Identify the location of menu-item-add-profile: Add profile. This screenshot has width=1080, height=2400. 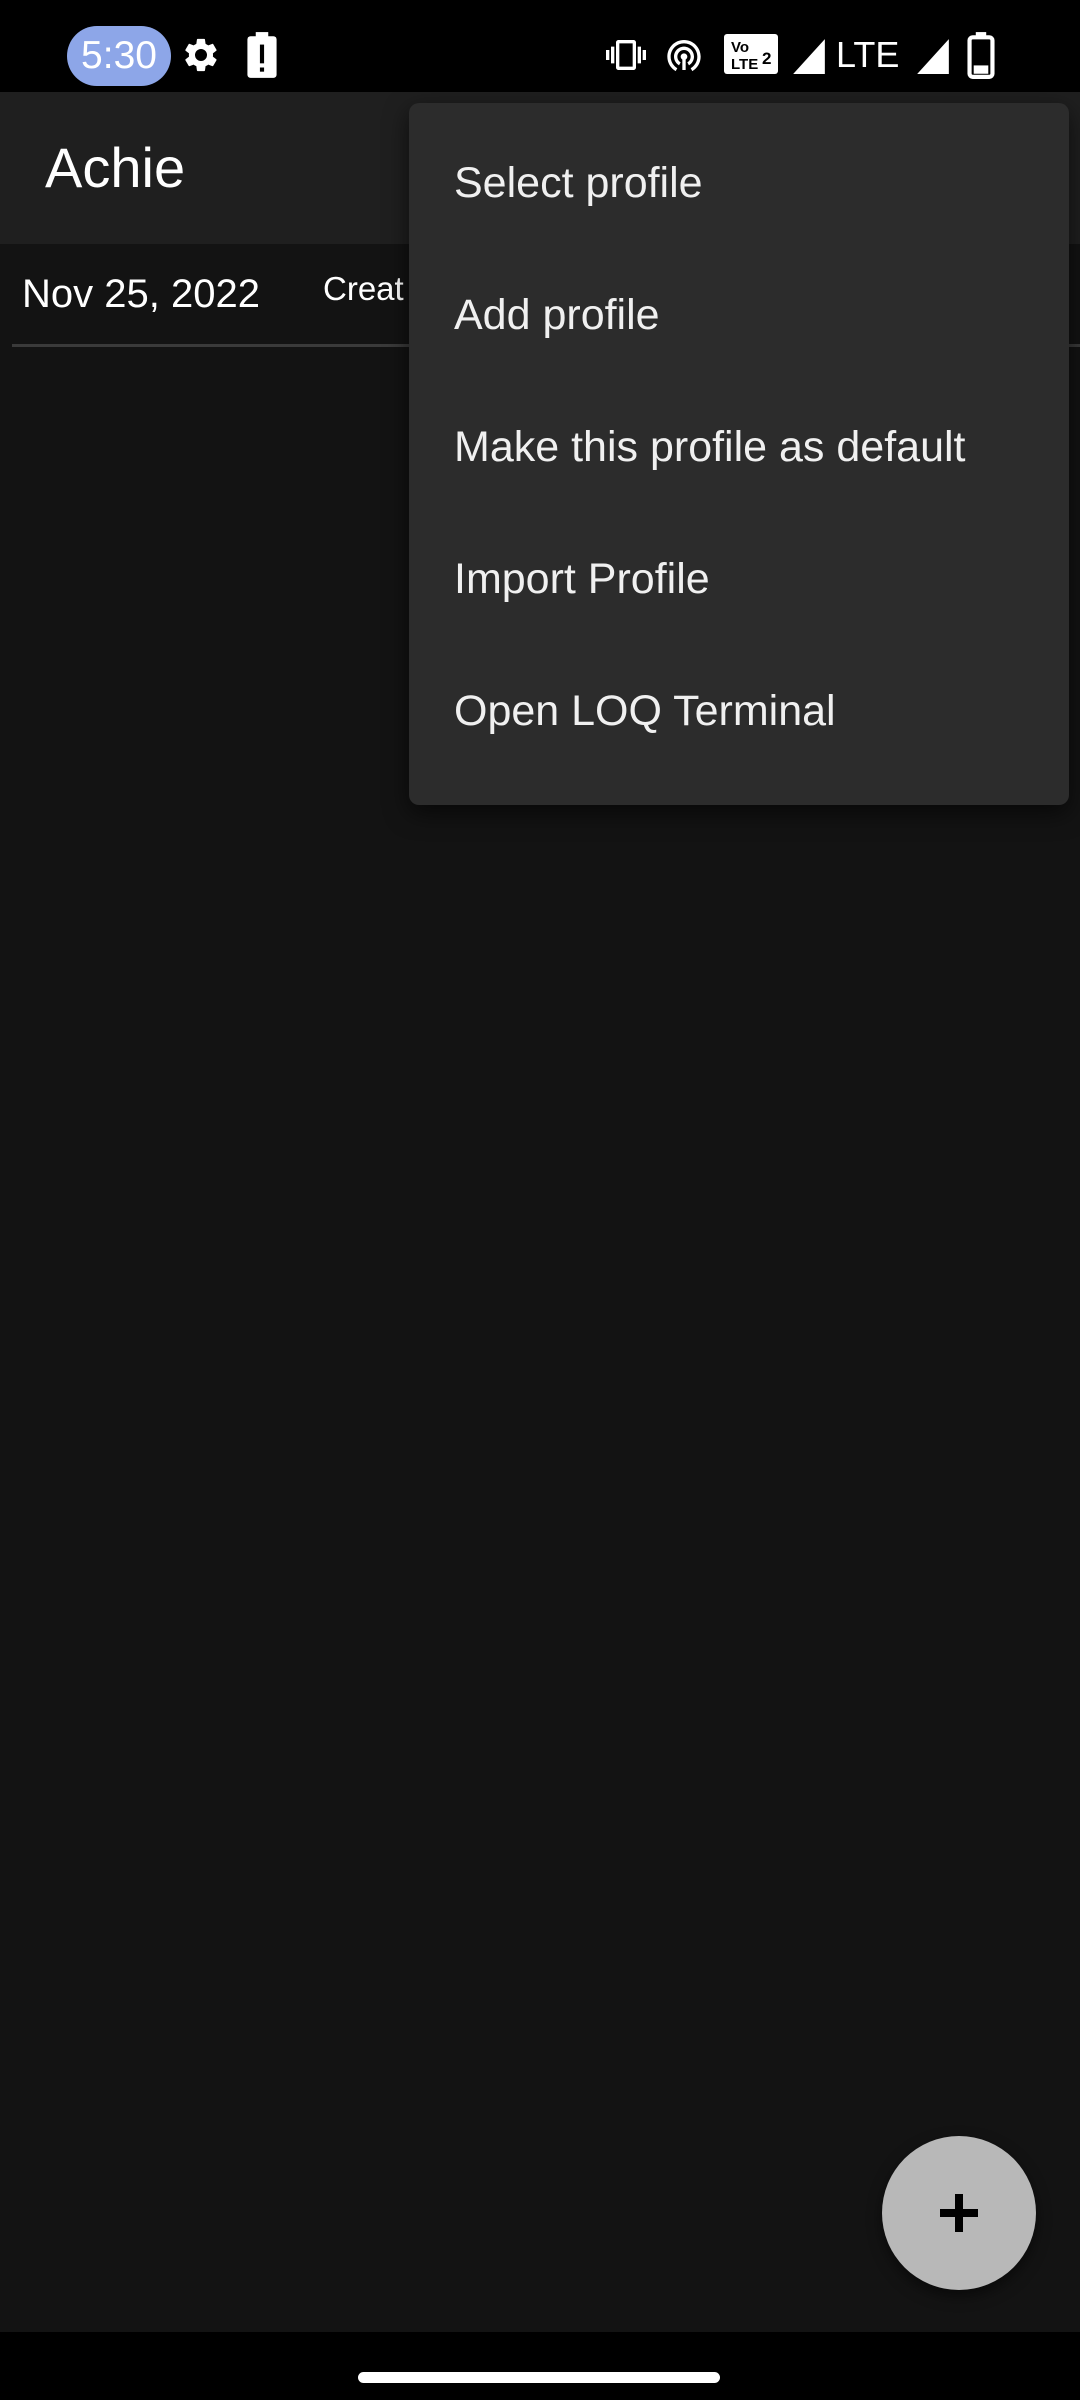
(739, 315).